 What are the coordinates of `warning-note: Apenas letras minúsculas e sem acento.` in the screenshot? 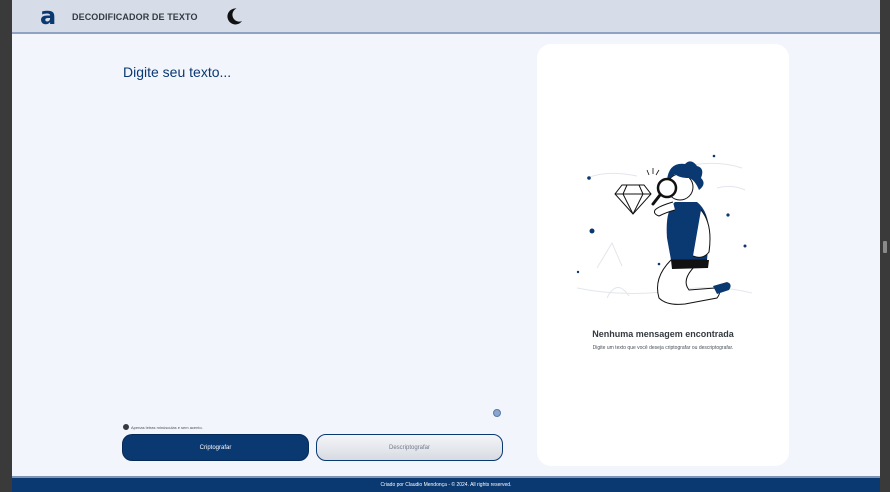 It's located at (163, 427).